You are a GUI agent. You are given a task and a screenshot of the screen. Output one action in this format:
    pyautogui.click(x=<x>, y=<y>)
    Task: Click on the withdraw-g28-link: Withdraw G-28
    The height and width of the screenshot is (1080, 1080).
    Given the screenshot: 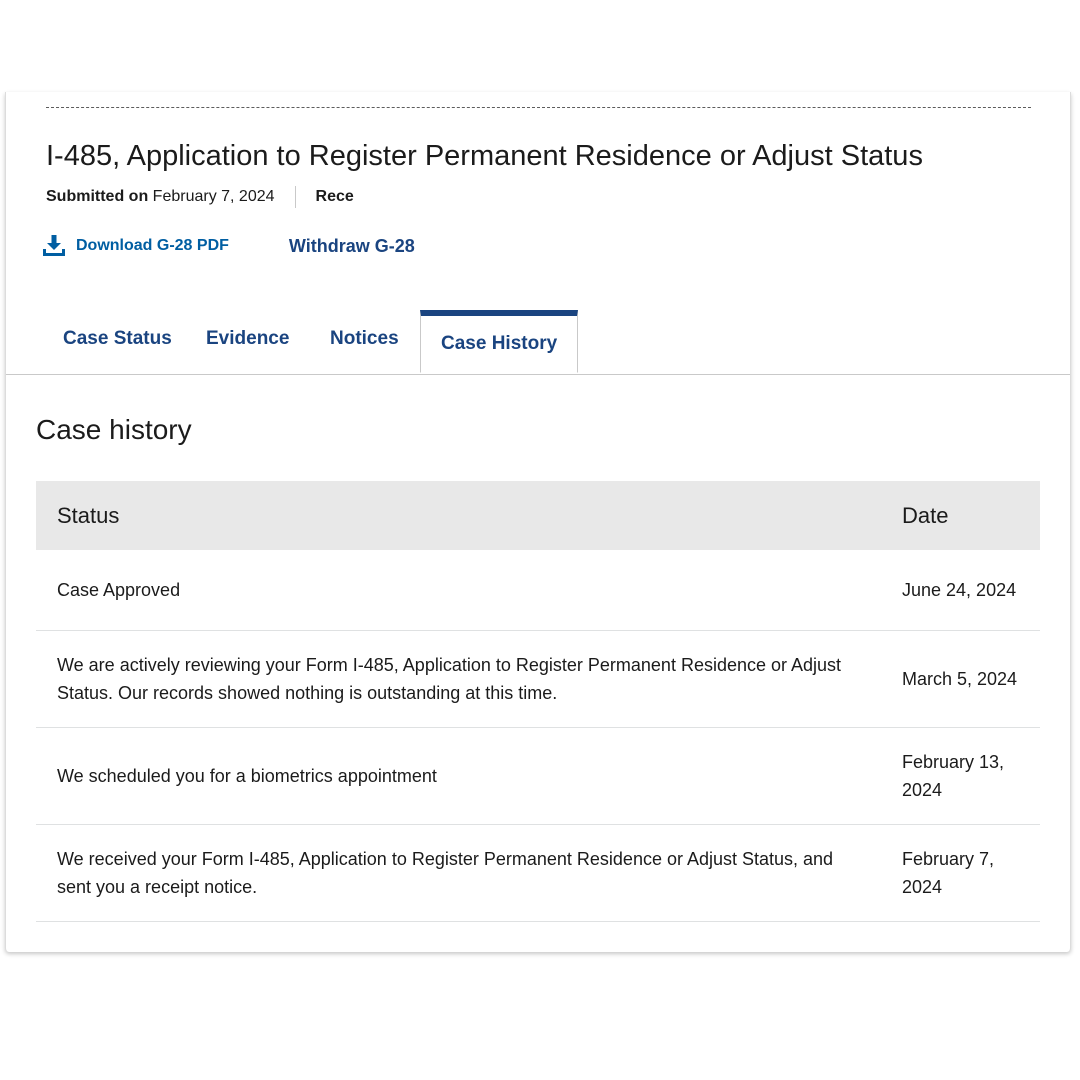 What is the action you would take?
    pyautogui.click(x=352, y=246)
    